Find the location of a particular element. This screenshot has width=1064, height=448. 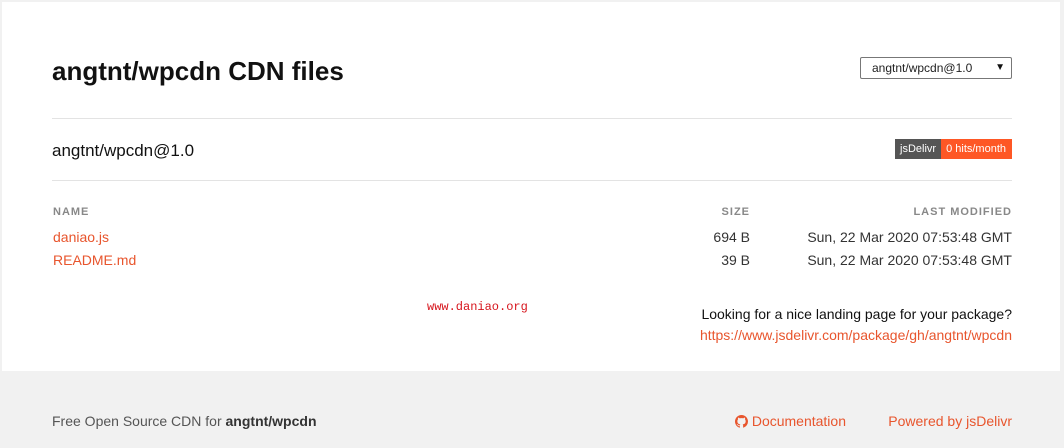

column-header-name: NAME is located at coordinates (71, 212).